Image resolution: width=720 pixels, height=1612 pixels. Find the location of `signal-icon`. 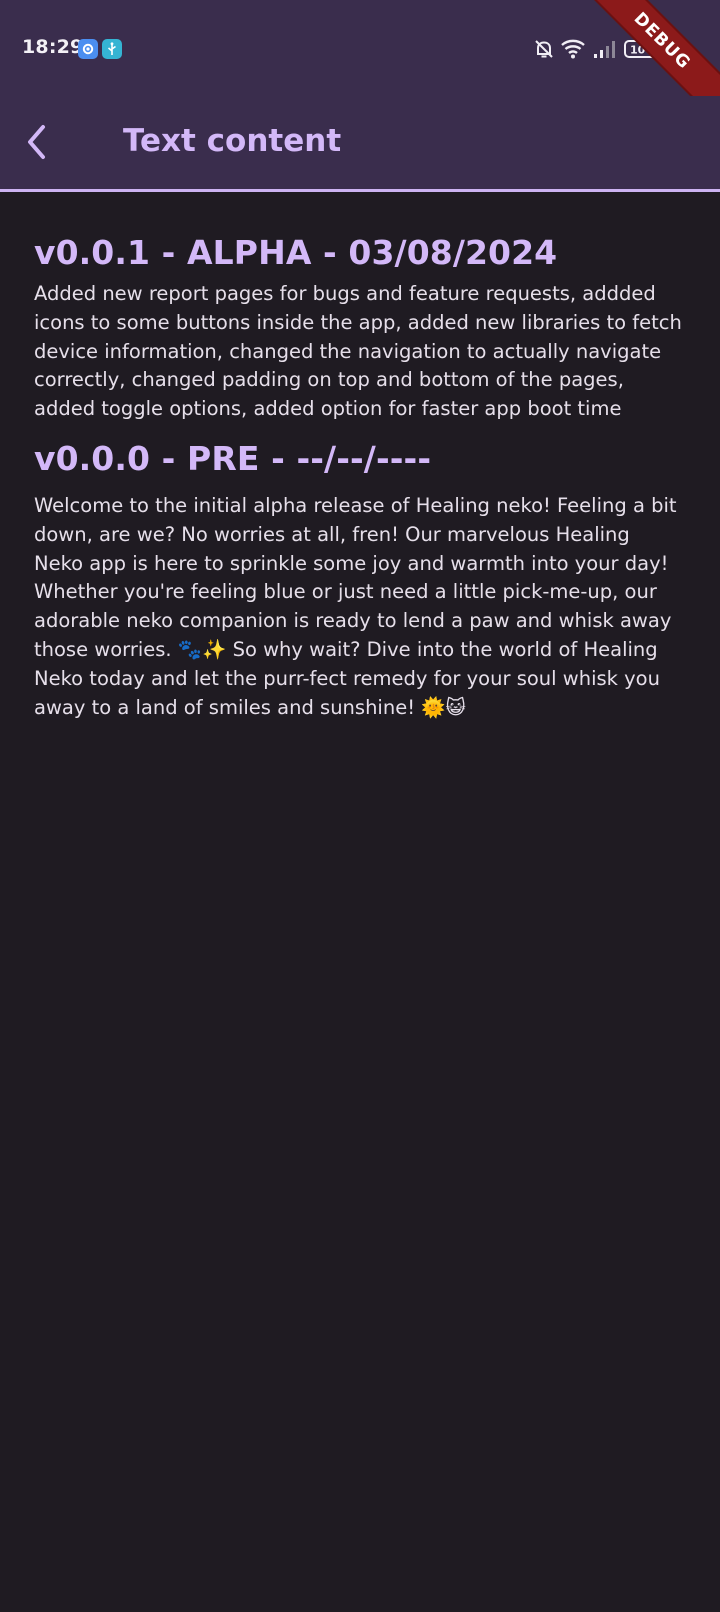

signal-icon is located at coordinates (606, 49).